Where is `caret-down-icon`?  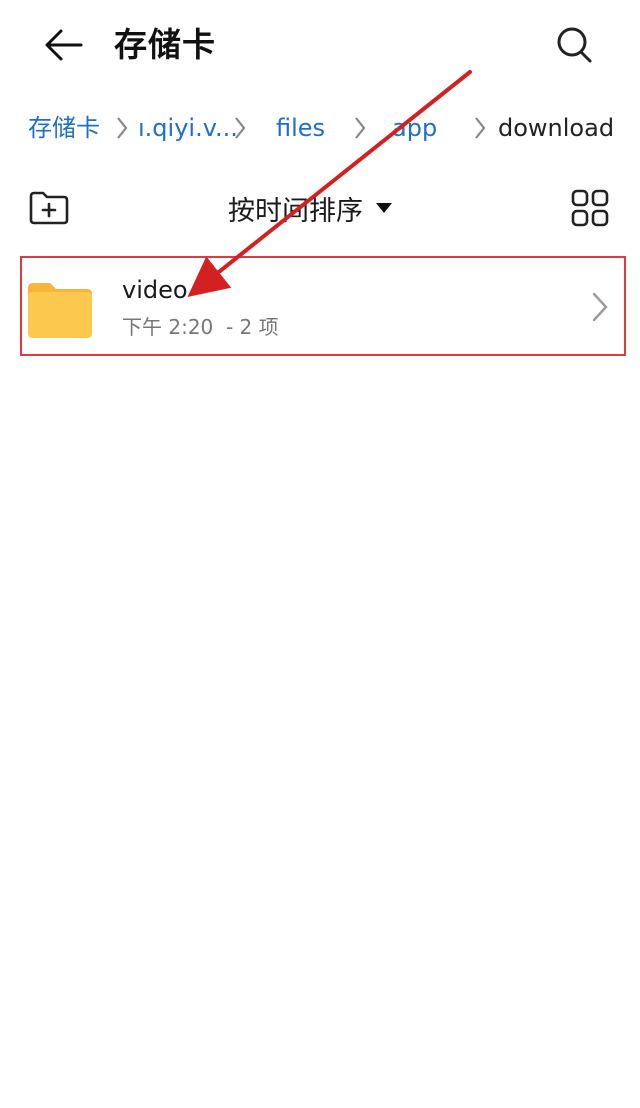 caret-down-icon is located at coordinates (384, 208).